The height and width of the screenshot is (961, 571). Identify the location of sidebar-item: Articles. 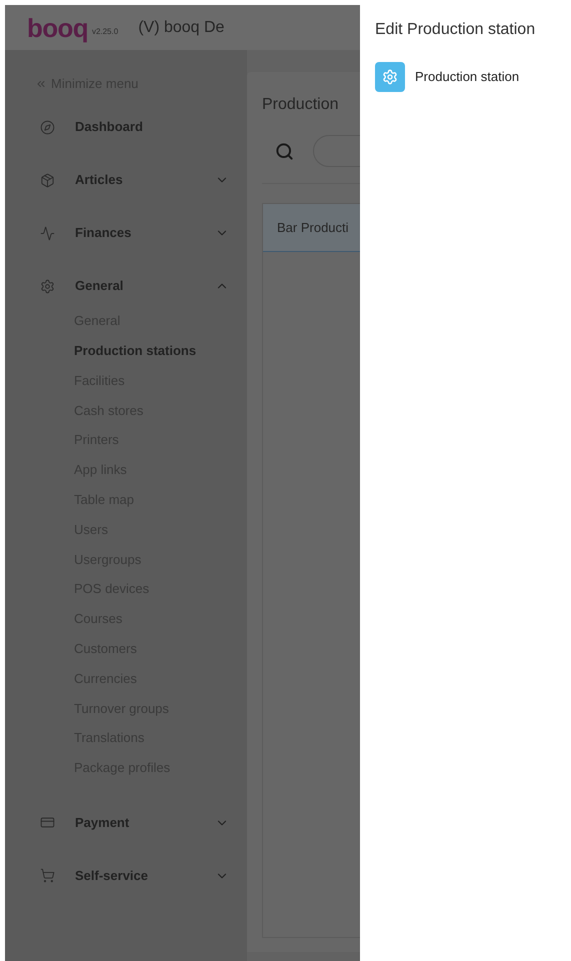
(132, 180).